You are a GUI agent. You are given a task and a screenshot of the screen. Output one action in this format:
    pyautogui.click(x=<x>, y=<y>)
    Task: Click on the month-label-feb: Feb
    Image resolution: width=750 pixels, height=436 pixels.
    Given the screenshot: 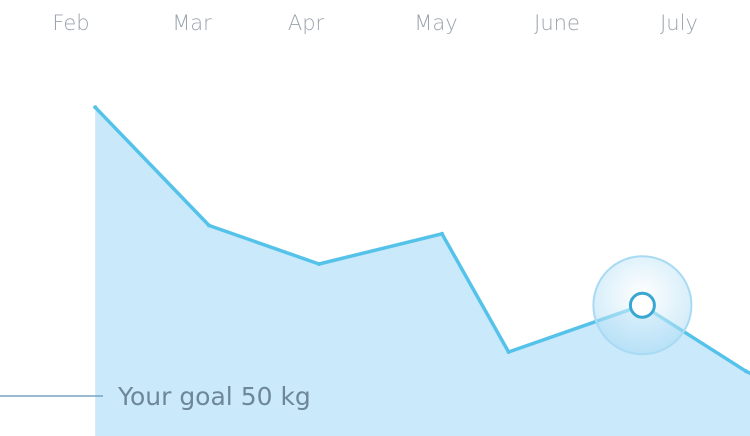 What is the action you would take?
    pyautogui.click(x=70, y=23)
    